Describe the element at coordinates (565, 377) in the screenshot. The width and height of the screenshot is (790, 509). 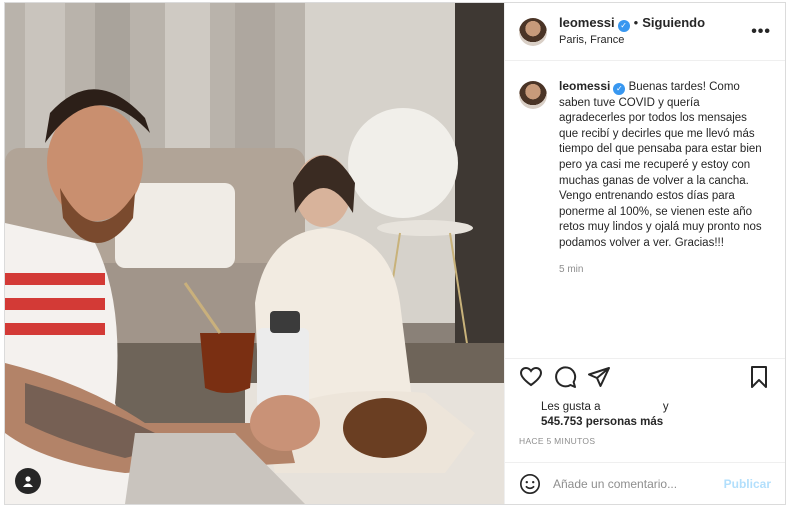
I see `comment-bubble-icon` at that location.